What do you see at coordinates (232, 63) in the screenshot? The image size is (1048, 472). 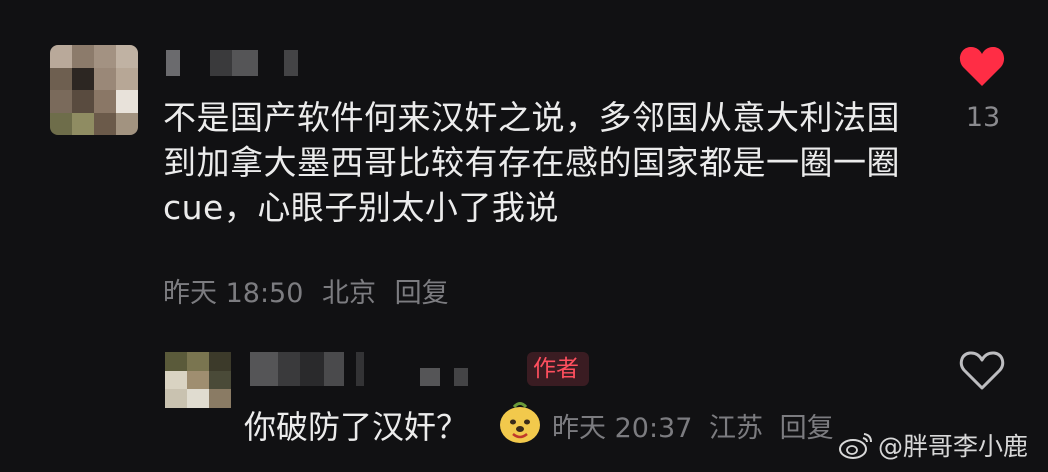 I see `commenter-name-blurred` at bounding box center [232, 63].